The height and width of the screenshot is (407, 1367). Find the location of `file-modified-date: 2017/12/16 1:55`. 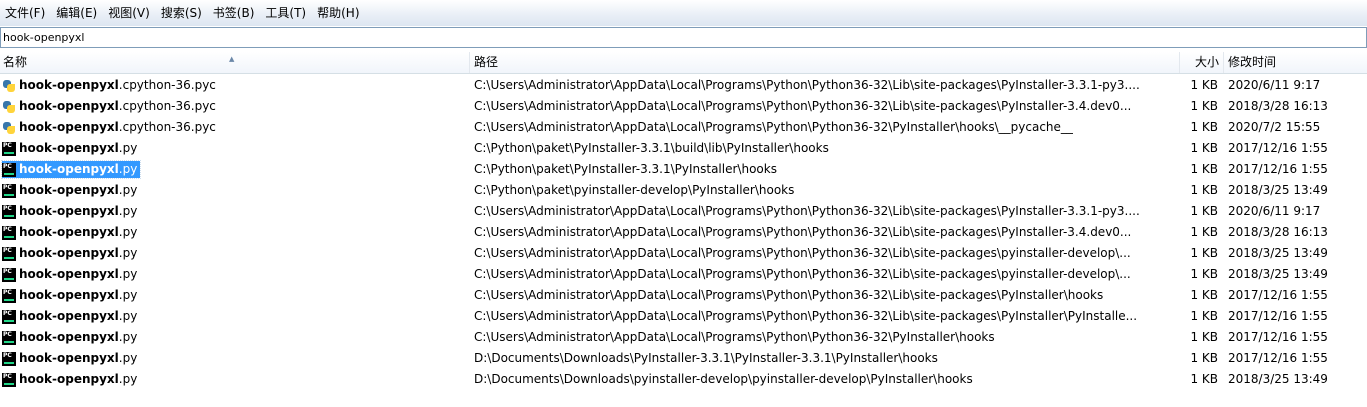

file-modified-date: 2017/12/16 1:55 is located at coordinates (1278, 358).